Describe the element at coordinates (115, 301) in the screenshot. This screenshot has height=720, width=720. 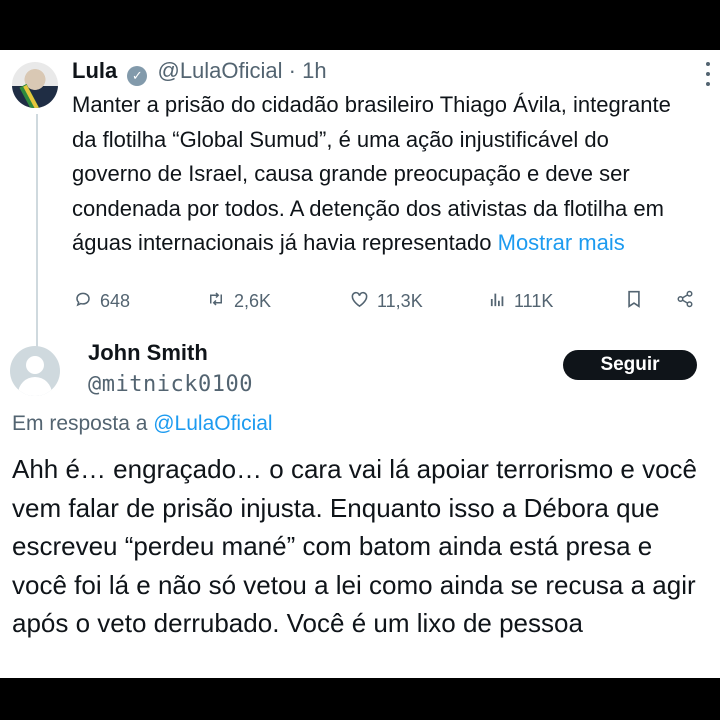
I see `reply-count: 648` at that location.